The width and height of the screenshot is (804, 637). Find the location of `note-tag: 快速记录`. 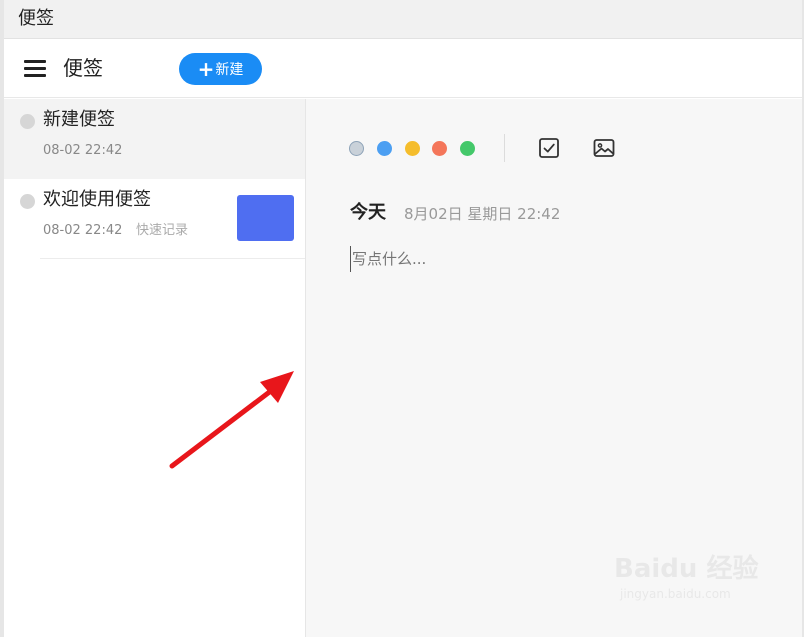

note-tag: 快速记录 is located at coordinates (162, 230).